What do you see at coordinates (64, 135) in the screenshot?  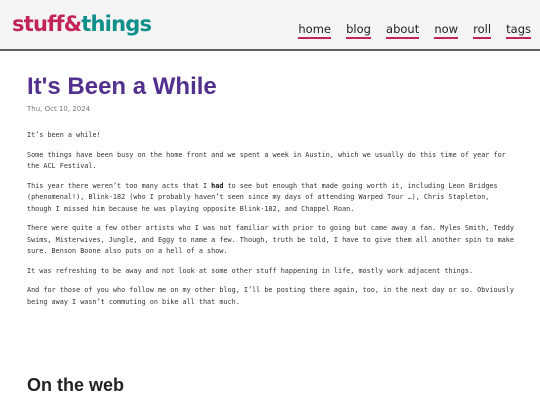 I see `post-paragraph: It’s been a while!` at bounding box center [64, 135].